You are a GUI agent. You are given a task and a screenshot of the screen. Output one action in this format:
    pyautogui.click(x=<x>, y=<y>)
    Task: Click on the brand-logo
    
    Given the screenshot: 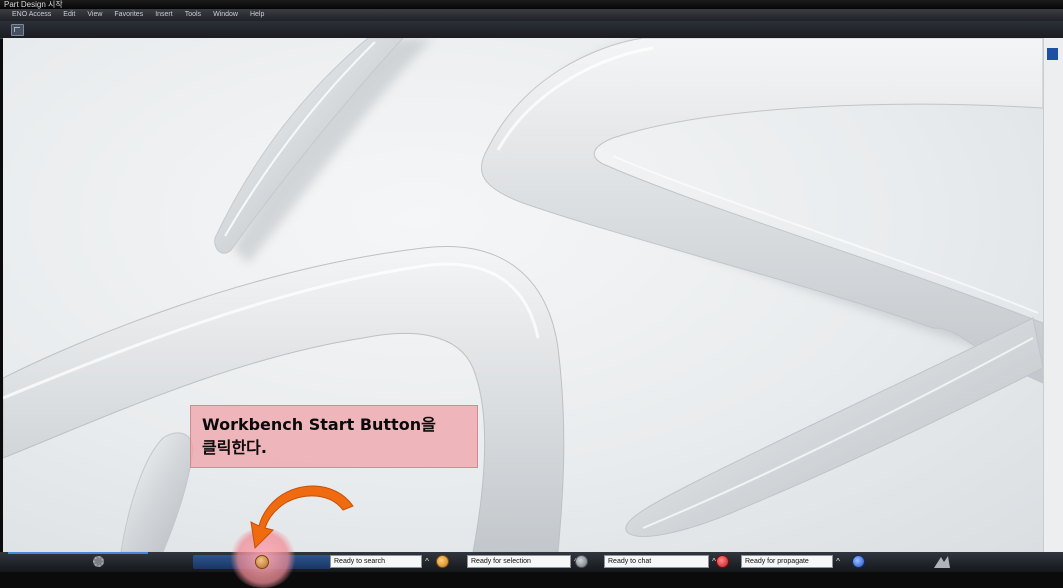 What is the action you would take?
    pyautogui.click(x=942, y=562)
    